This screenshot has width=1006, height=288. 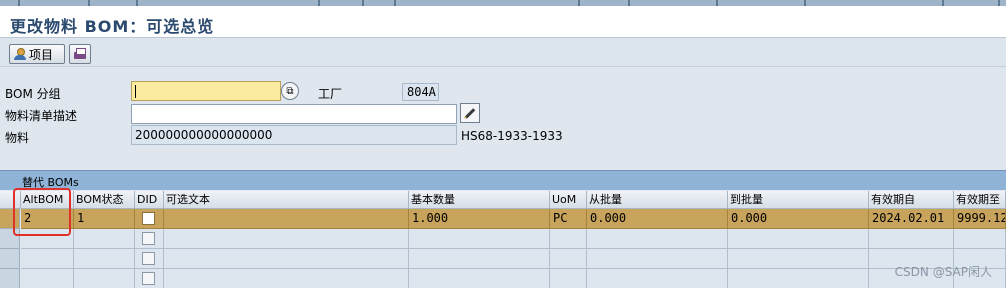 What do you see at coordinates (47, 219) in the screenshot?
I see `cell-altbom: 2` at bounding box center [47, 219].